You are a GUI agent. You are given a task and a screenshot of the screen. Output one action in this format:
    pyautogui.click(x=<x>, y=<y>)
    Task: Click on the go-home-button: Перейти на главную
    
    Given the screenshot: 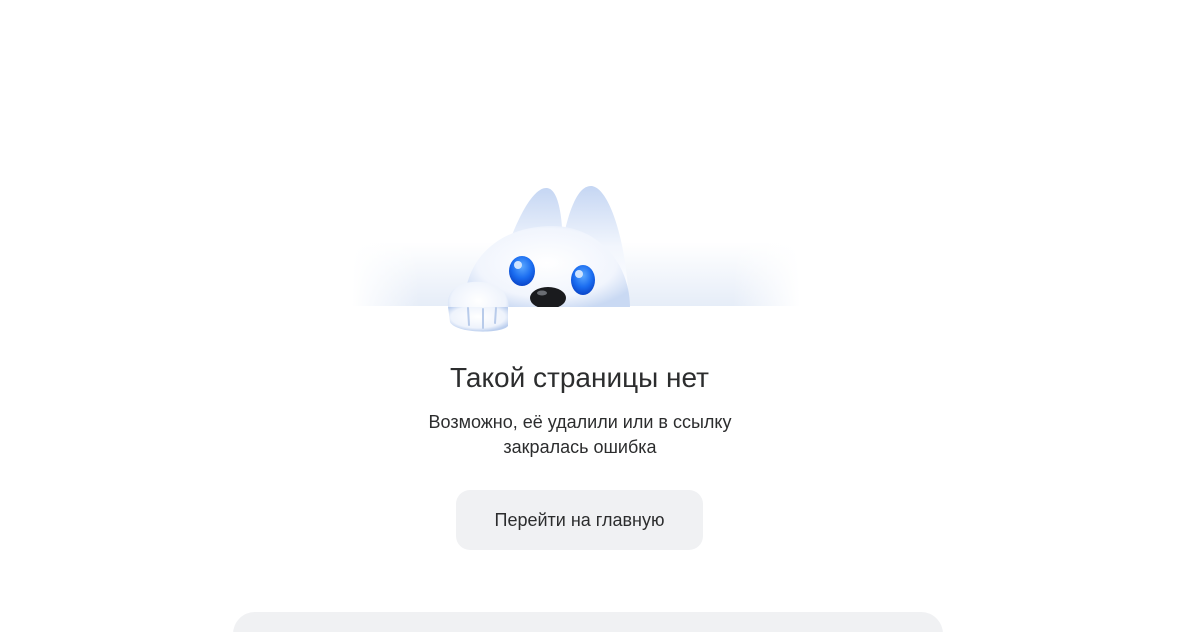 What is the action you would take?
    pyautogui.click(x=579, y=520)
    